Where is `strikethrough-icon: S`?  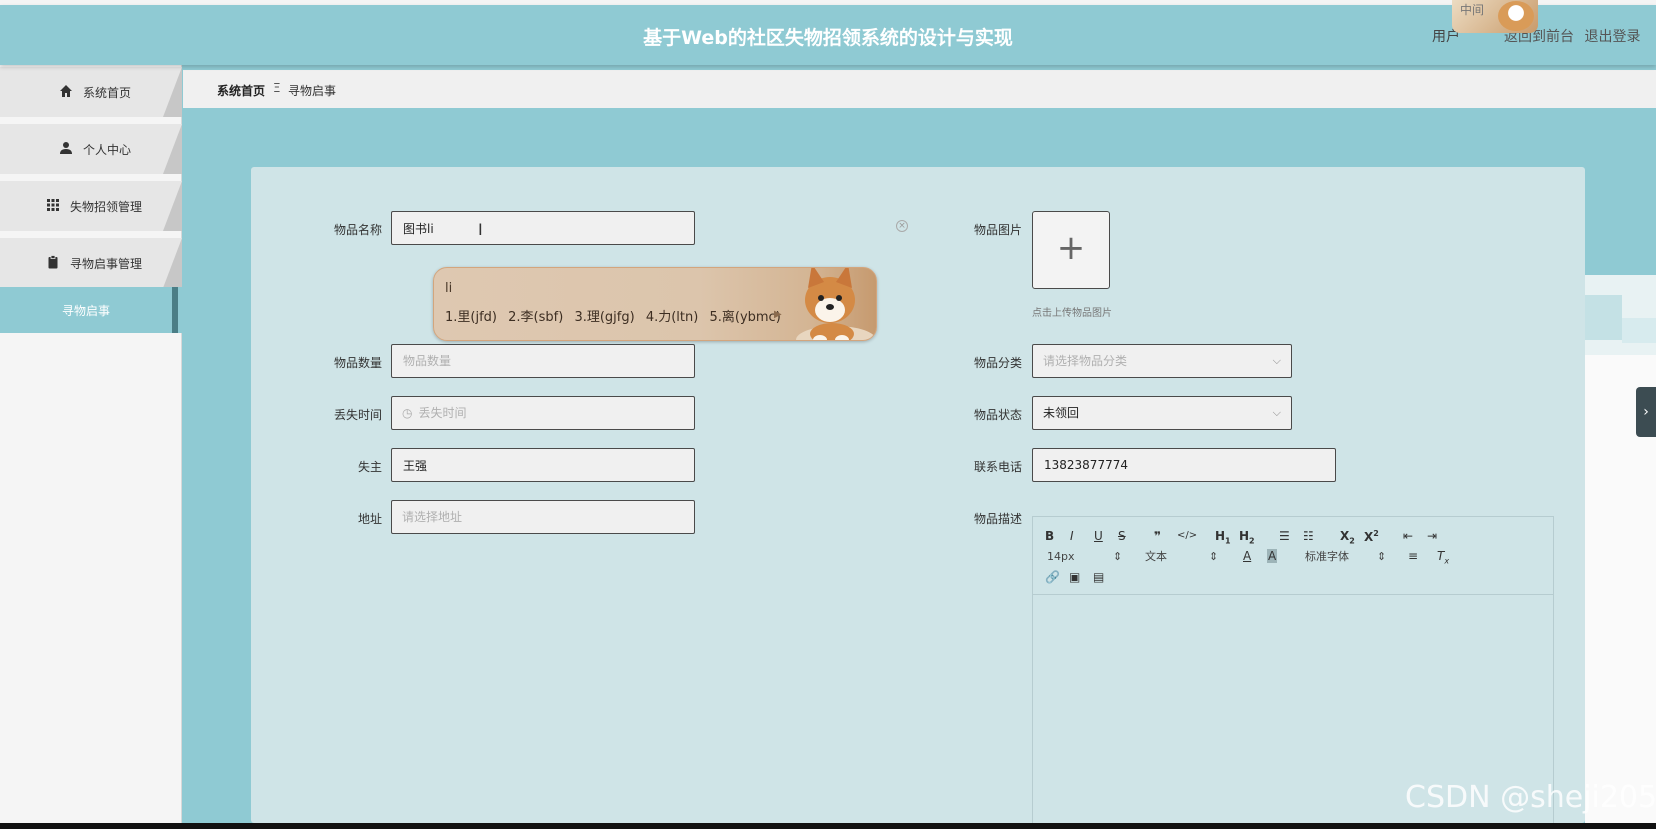 strikethrough-icon: S is located at coordinates (1122, 536).